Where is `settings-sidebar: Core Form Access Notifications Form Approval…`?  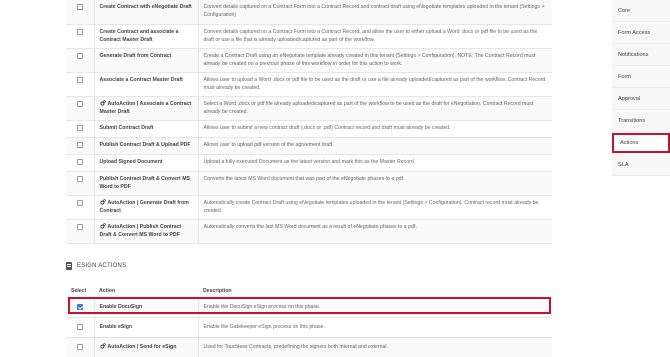 settings-sidebar: Core Form Access Notifications Form Approval… is located at coordinates (641, 88).